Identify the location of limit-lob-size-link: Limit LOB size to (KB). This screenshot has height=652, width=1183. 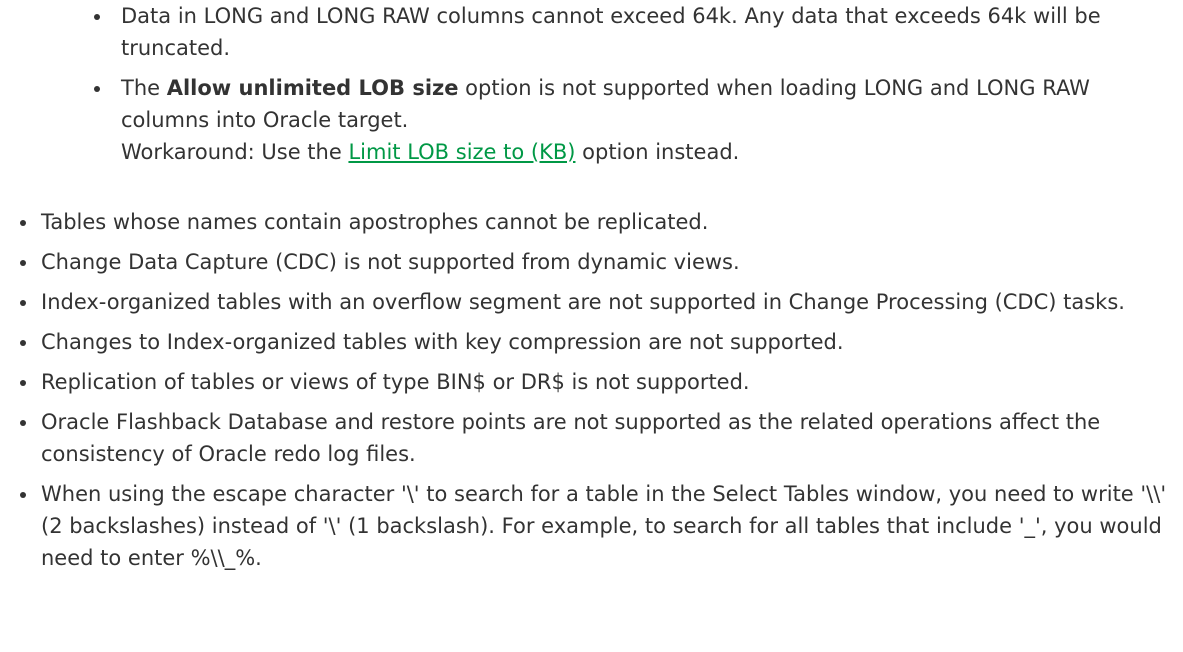
(461, 152).